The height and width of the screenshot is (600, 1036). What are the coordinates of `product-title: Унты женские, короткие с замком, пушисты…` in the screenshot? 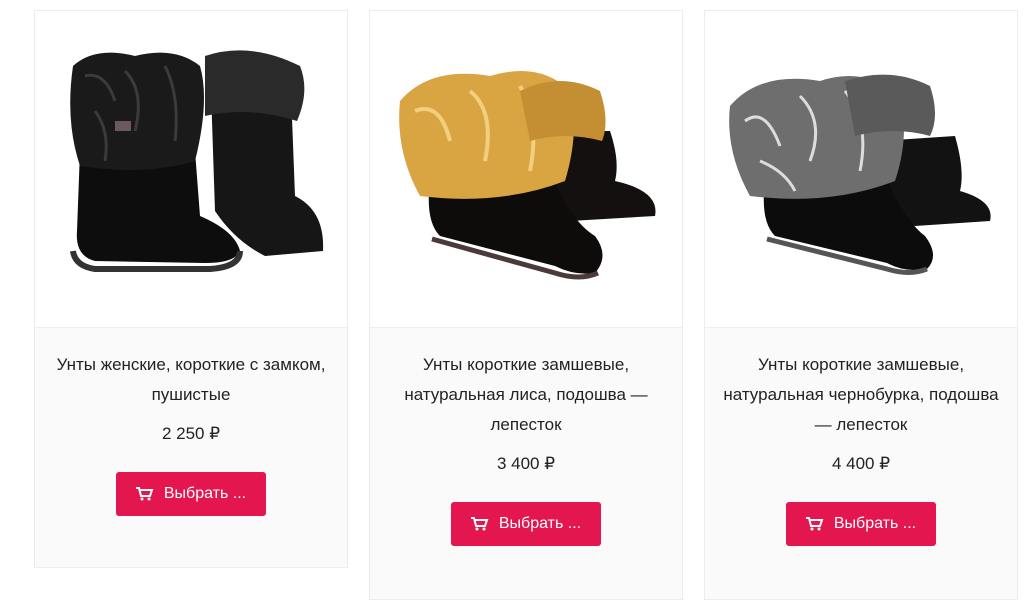 It's located at (191, 380).